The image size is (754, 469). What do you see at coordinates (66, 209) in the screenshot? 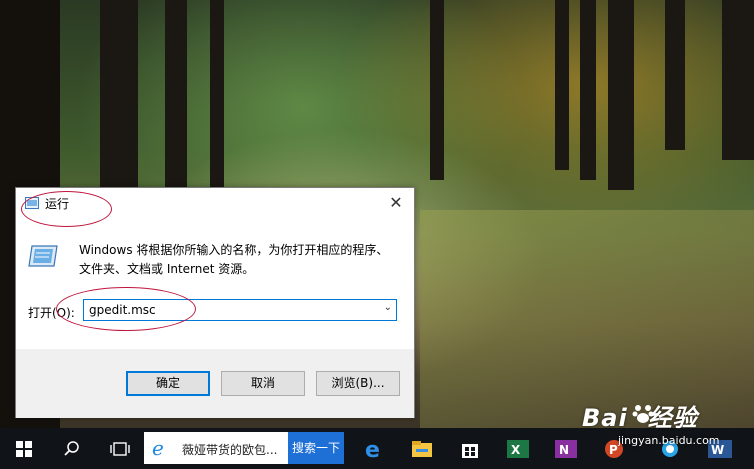
I see `annotation-ellipse-title` at bounding box center [66, 209].